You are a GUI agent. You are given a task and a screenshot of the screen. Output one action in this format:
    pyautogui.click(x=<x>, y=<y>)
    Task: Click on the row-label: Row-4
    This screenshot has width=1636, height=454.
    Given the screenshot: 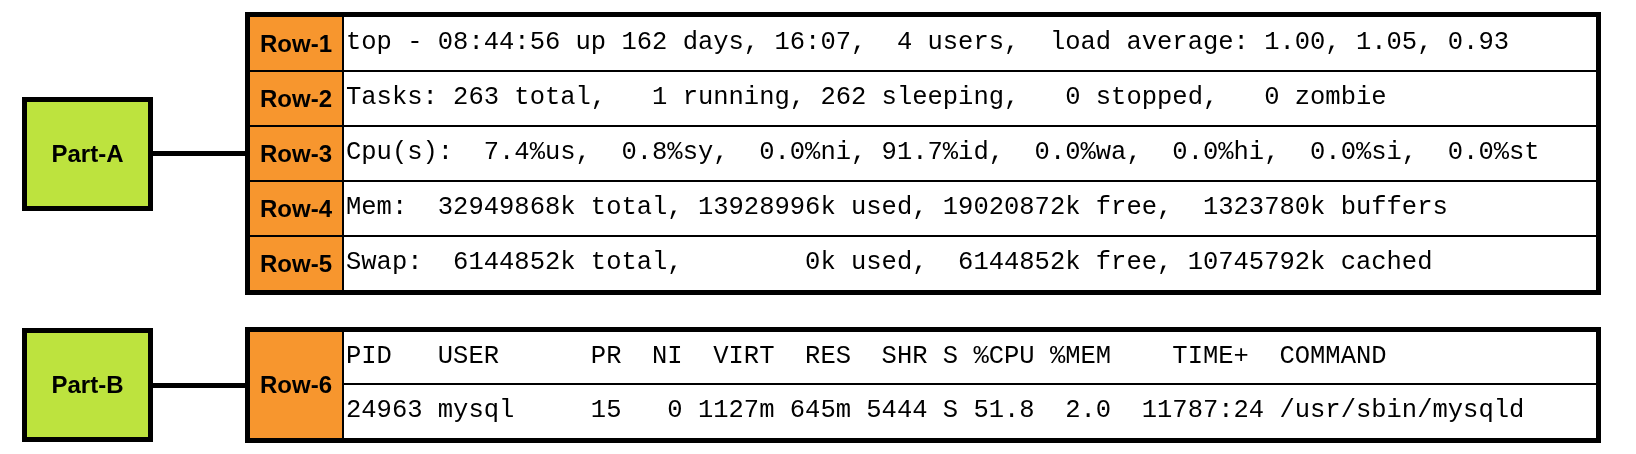 What is the action you would take?
    pyautogui.click(x=297, y=208)
    